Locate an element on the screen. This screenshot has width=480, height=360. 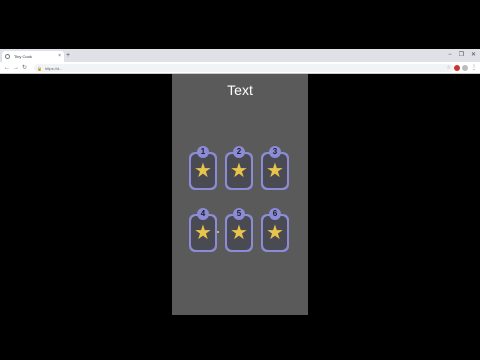
back-button: ← is located at coordinates (7, 68).